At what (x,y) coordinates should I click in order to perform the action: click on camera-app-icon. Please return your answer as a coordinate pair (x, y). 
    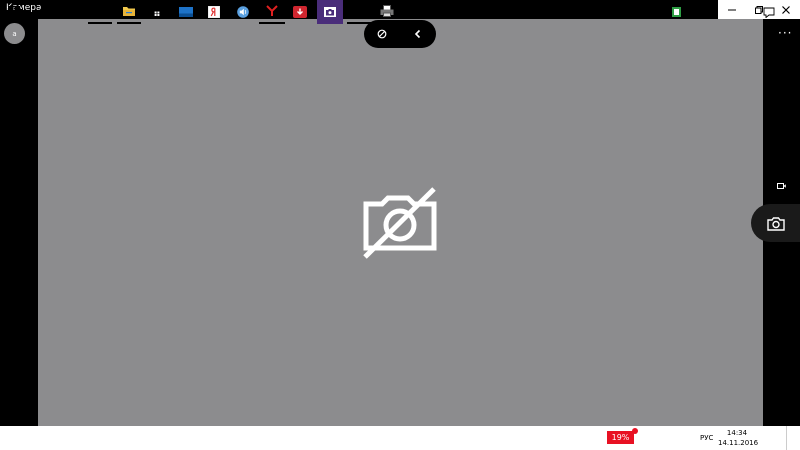
    Looking at the image, I should click on (330, 12).